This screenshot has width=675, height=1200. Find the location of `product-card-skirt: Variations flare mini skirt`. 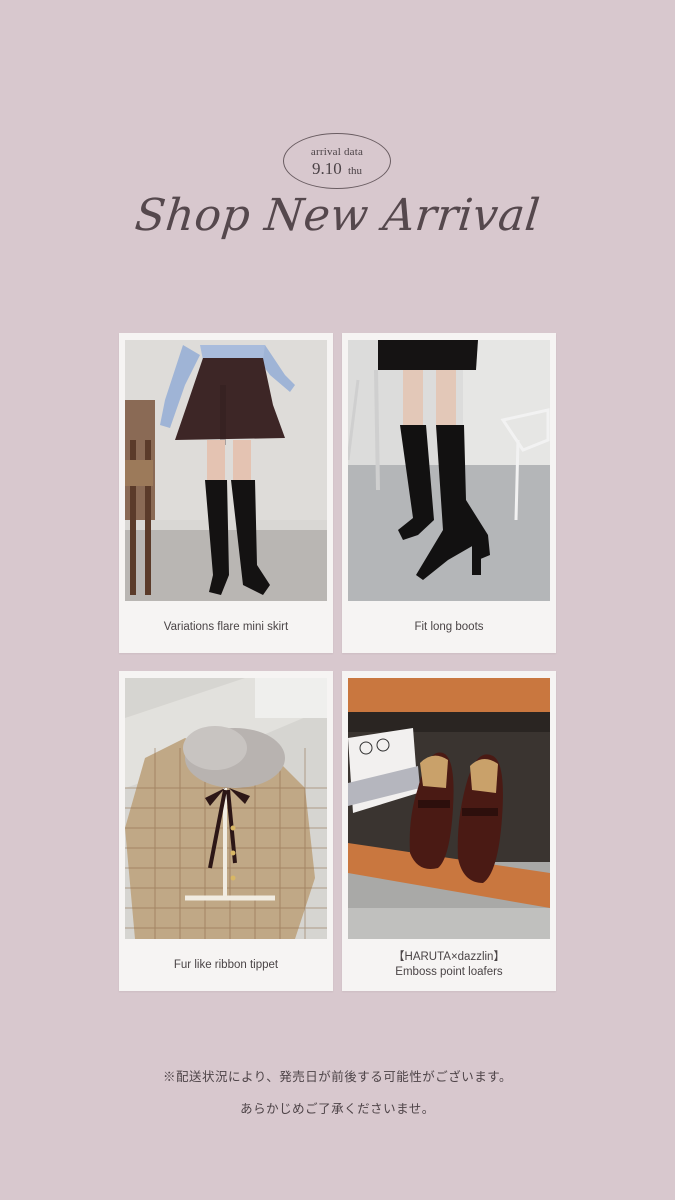

product-card-skirt: Variations flare mini skirt is located at coordinates (226, 493).